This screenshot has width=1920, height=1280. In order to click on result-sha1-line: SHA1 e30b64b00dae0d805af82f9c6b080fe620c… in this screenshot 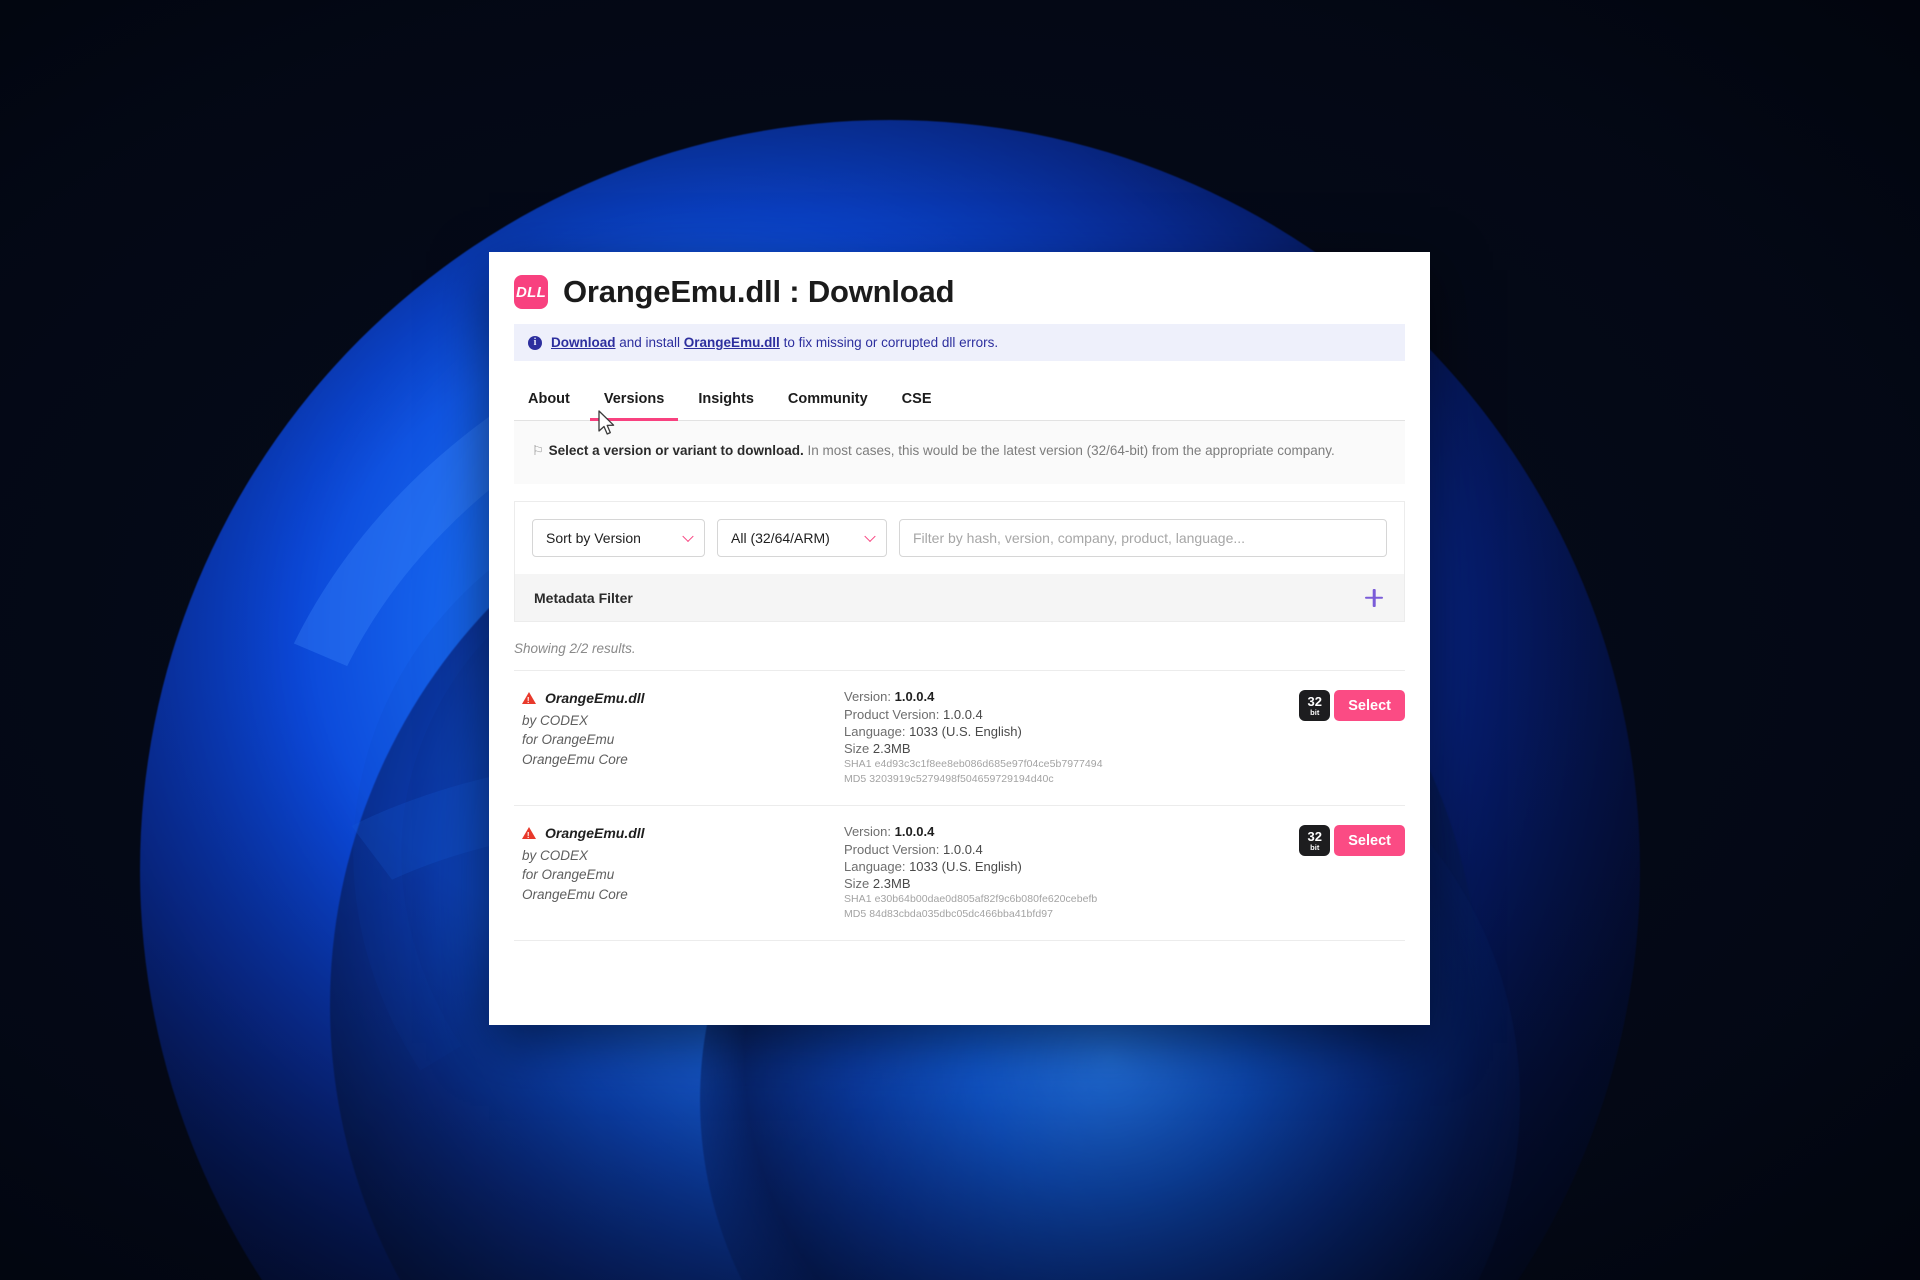, I will do `click(1071, 900)`.